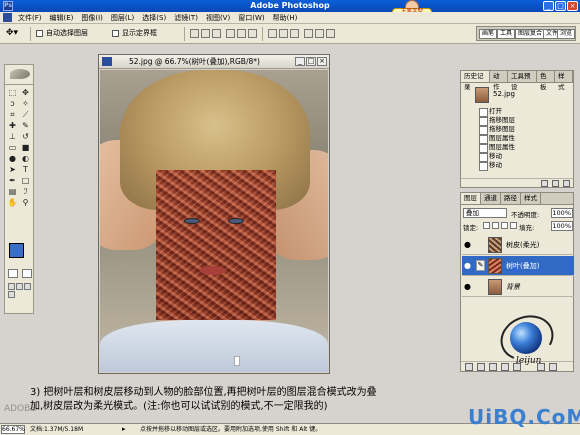 The image size is (580, 435). What do you see at coordinates (311, 61) in the screenshot?
I see `doc-maximize-button: □` at bounding box center [311, 61].